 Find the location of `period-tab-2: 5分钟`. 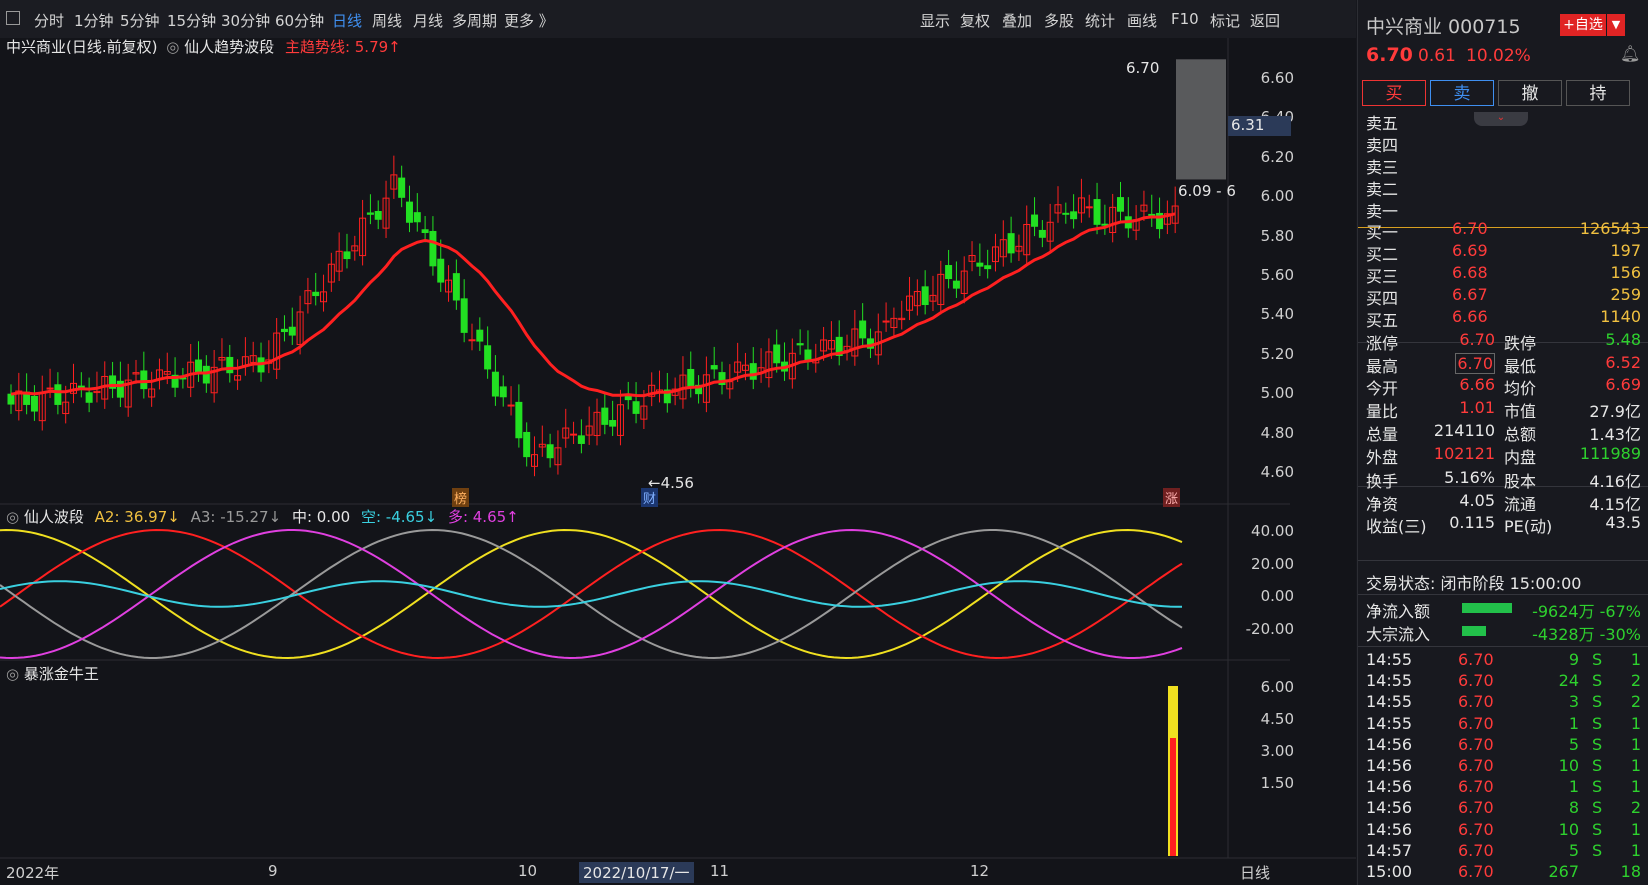

period-tab-2: 5分钟 is located at coordinates (140, 20).